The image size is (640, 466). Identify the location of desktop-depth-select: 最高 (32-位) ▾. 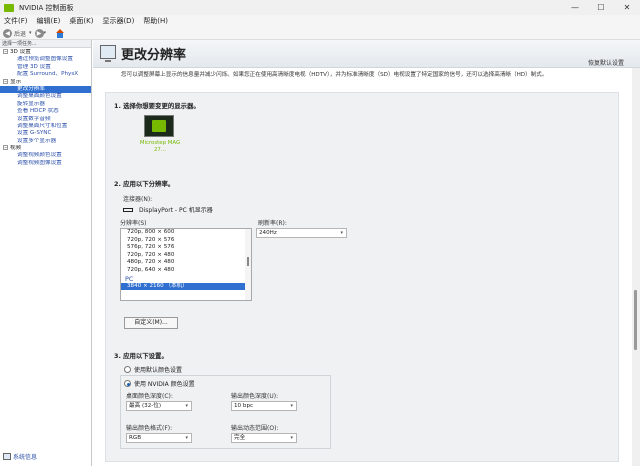
(159, 406).